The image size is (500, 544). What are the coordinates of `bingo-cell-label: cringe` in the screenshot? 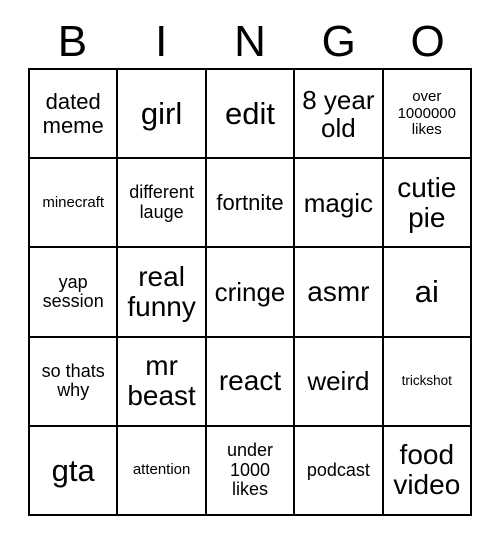 It's located at (250, 291).